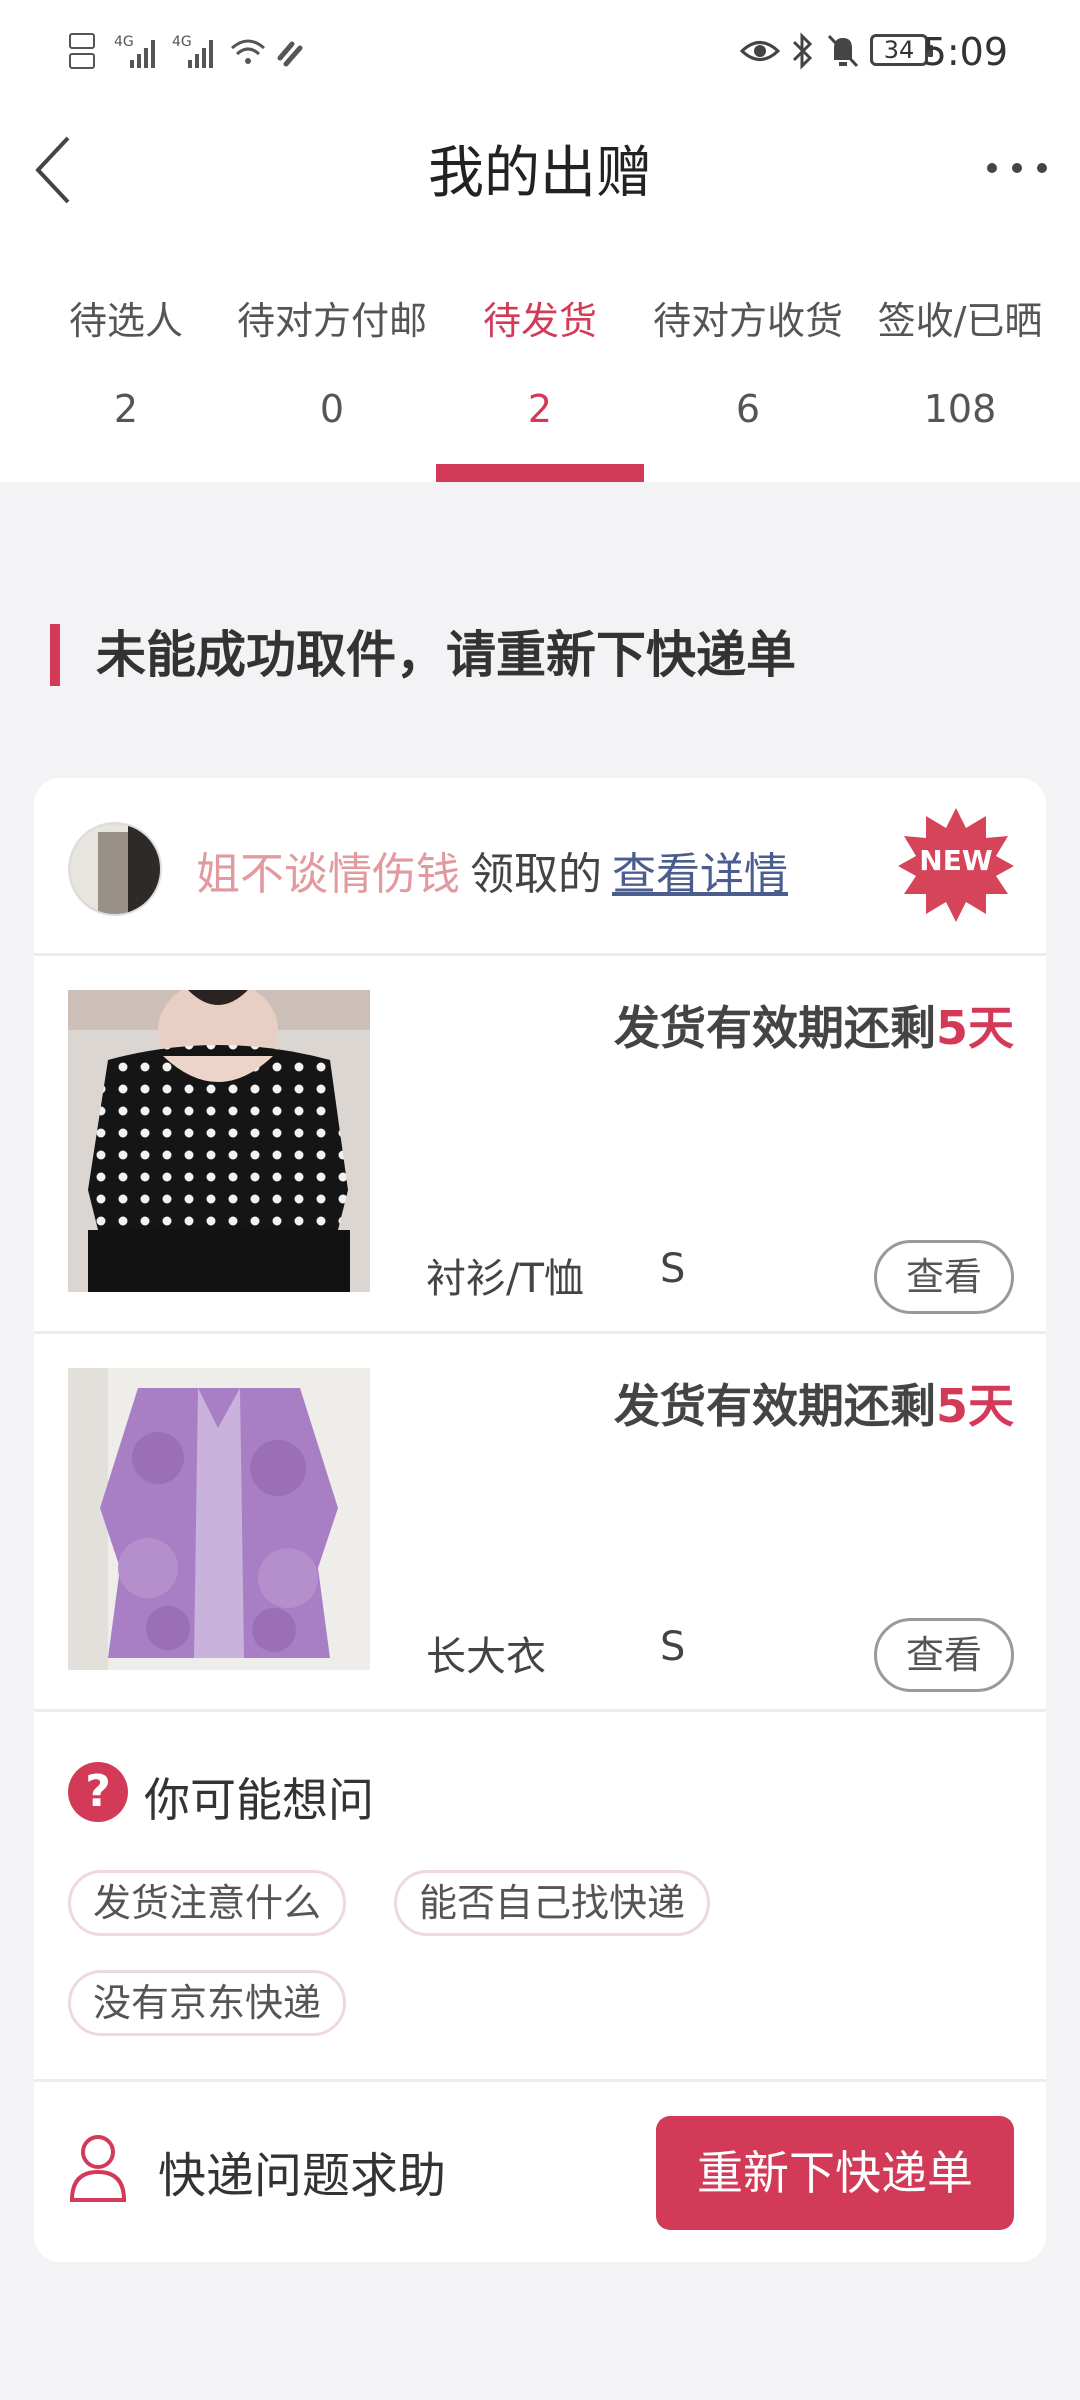 The width and height of the screenshot is (1080, 2400). I want to click on item-photo-purple-coat, so click(219, 1519).